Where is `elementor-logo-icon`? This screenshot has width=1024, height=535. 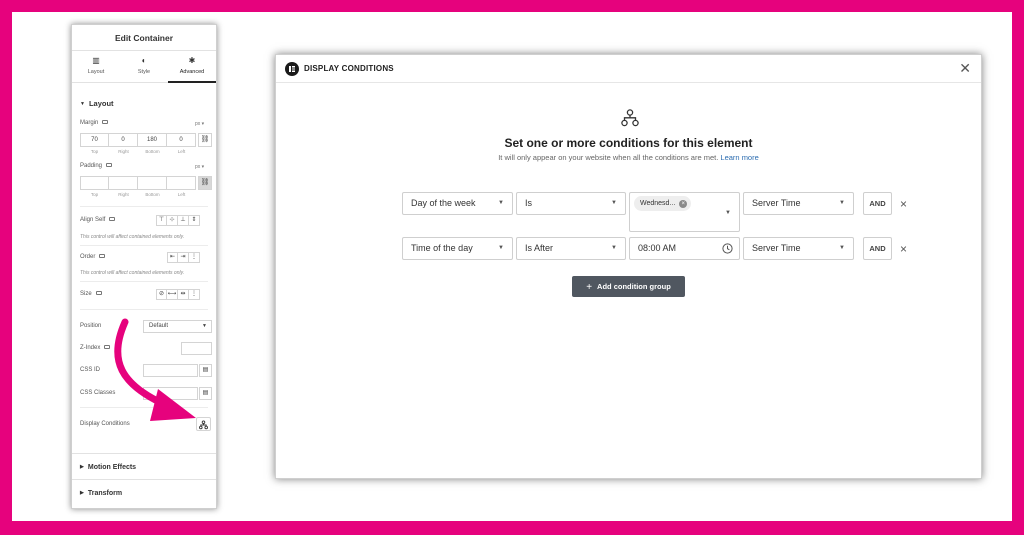
elementor-logo-icon is located at coordinates (292, 69).